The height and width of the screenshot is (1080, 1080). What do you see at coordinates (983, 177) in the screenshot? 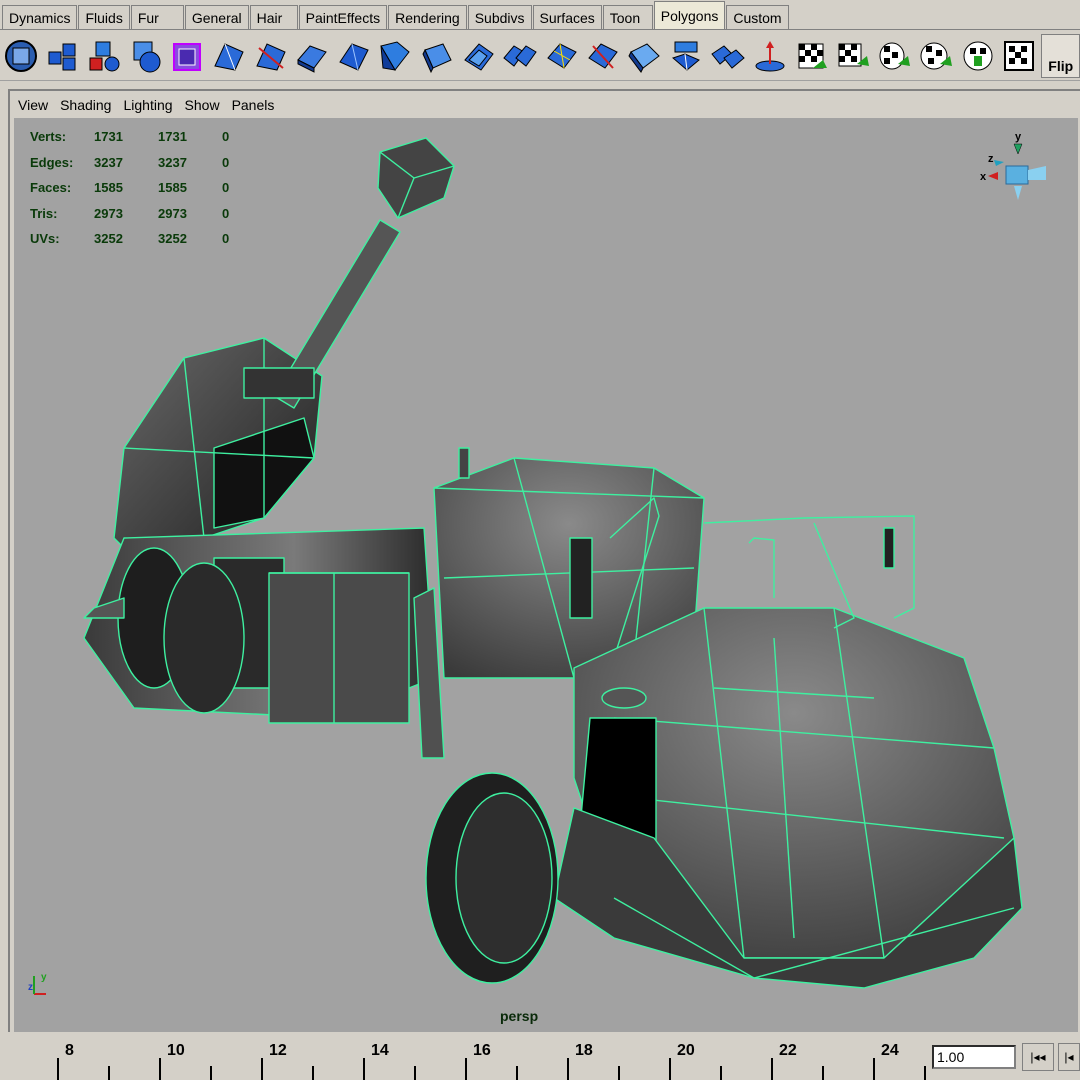
I see `svg-text: x` at bounding box center [983, 177].